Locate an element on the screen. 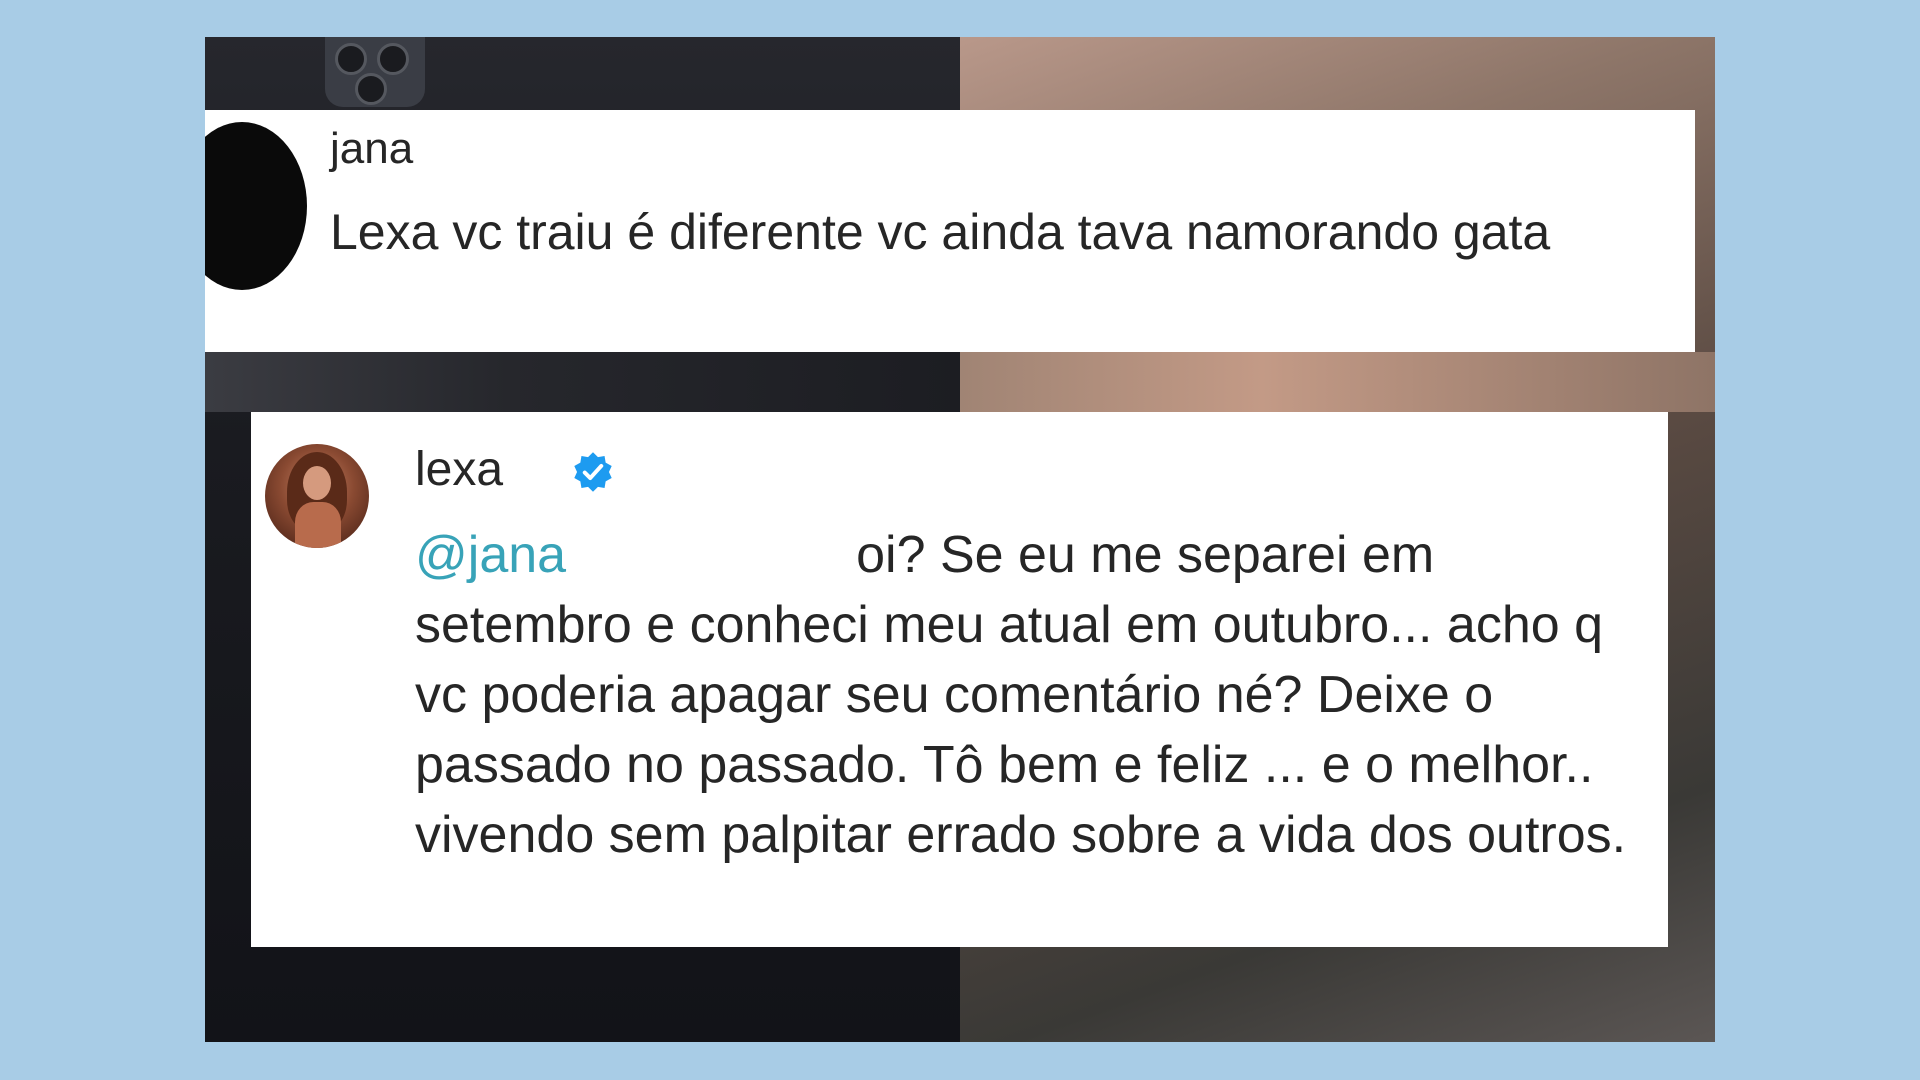 This screenshot has height=1080, width=1920. phone-camera is located at coordinates (375, 72).